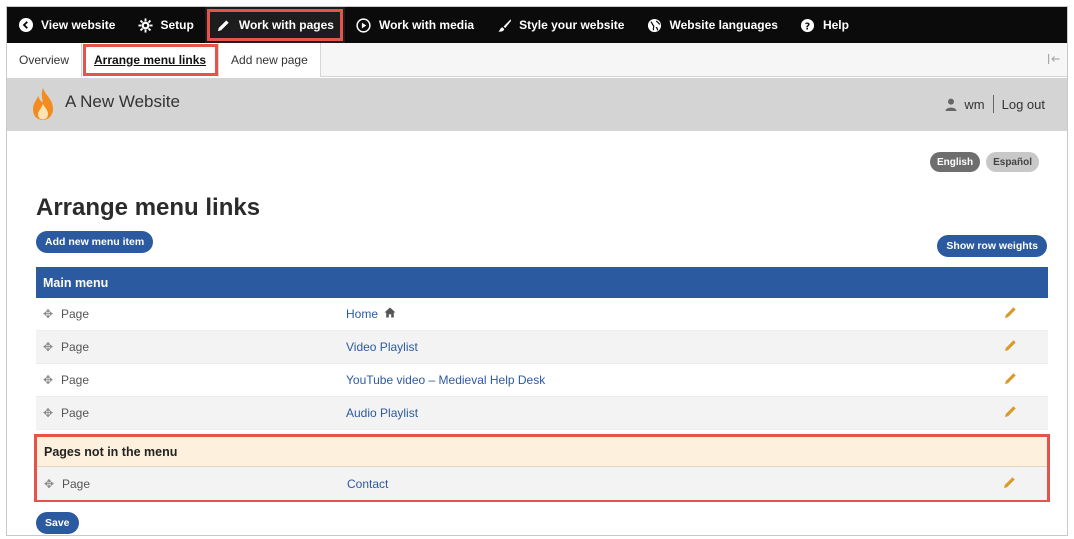 The height and width of the screenshot is (539, 1074). I want to click on toolbar-style-your-website: Style your website, so click(560, 25).